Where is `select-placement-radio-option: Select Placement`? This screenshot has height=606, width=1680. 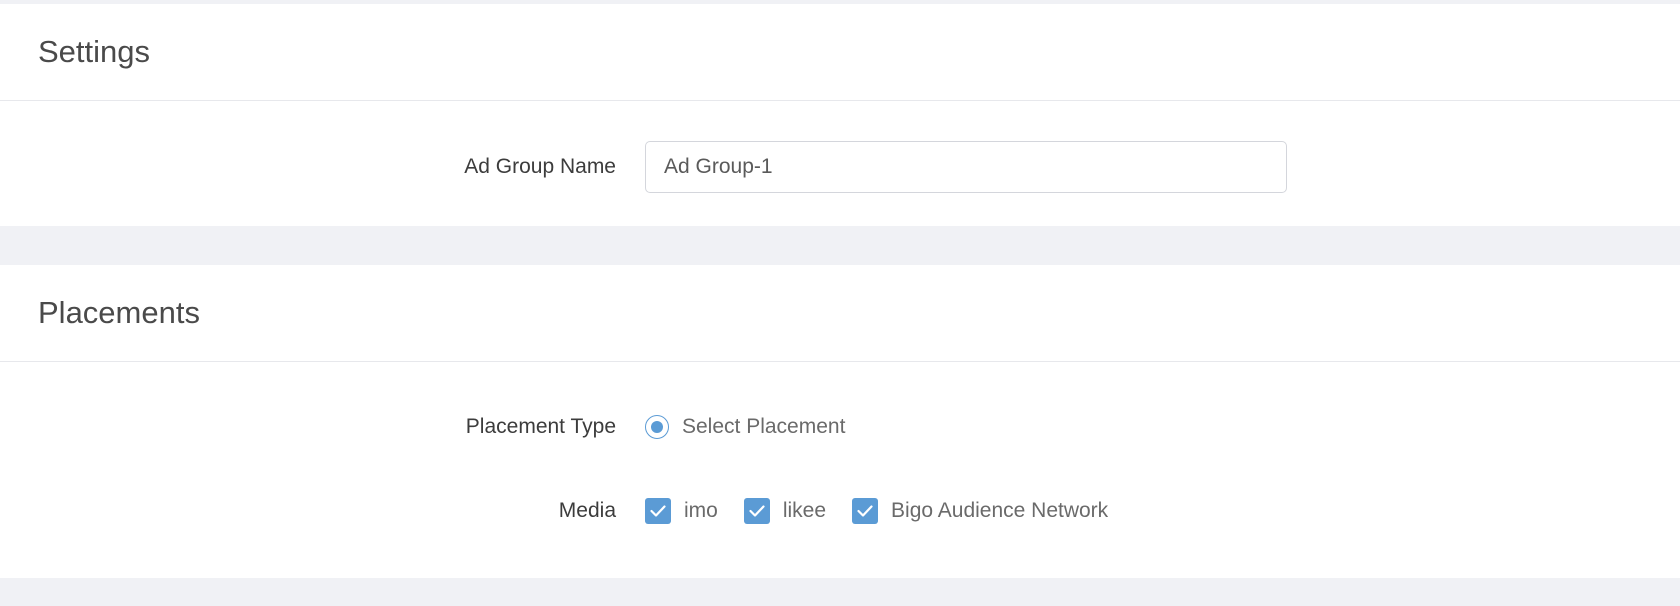
select-placement-radio-option: Select Placement is located at coordinates (745, 427).